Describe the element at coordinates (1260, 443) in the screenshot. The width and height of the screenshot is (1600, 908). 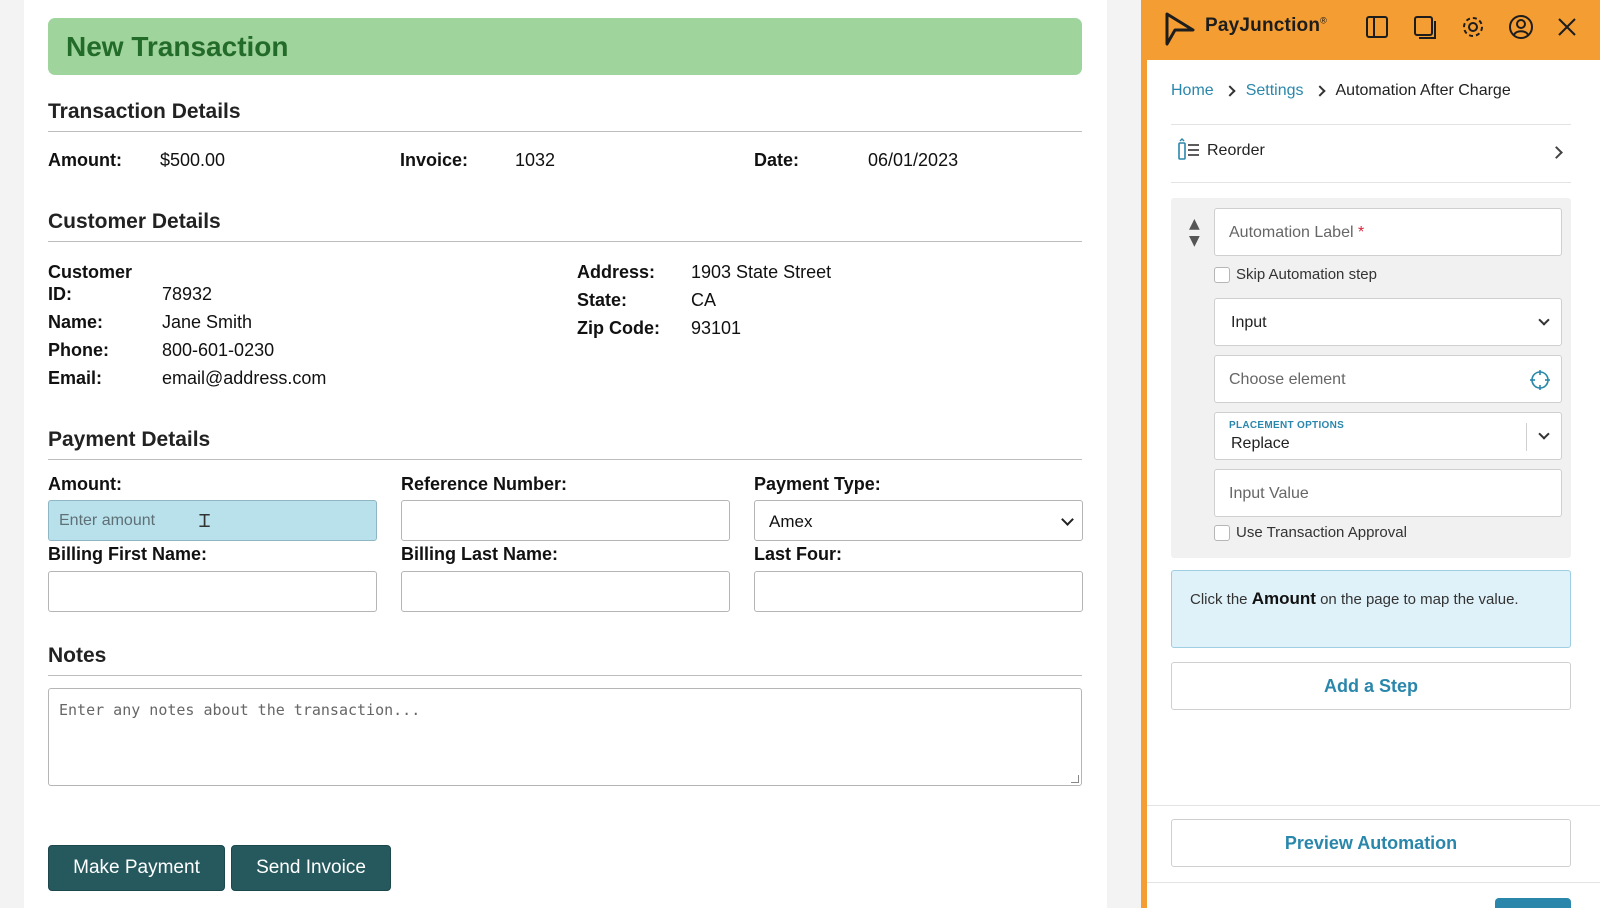
I see `placement-options-value: Replace` at that location.